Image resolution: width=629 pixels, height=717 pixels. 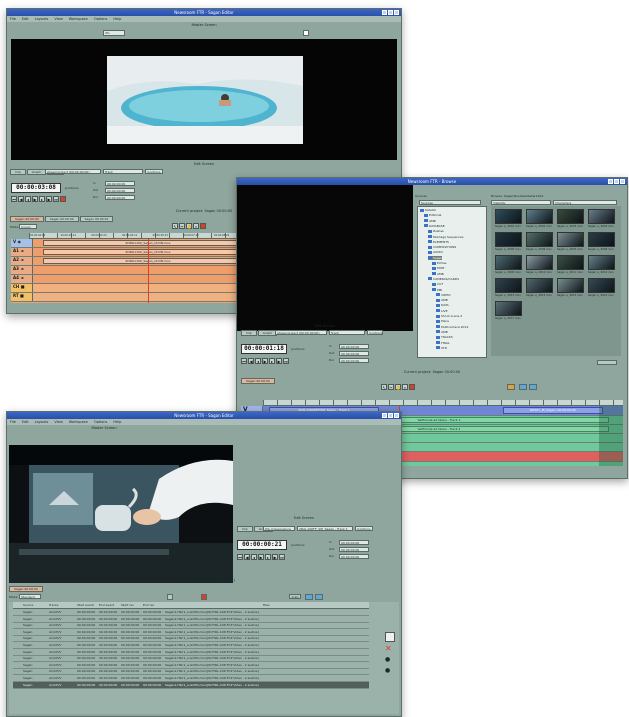 What do you see at coordinates (282, 557) in the screenshot?
I see `go-end-icon: ⏭` at bounding box center [282, 557].